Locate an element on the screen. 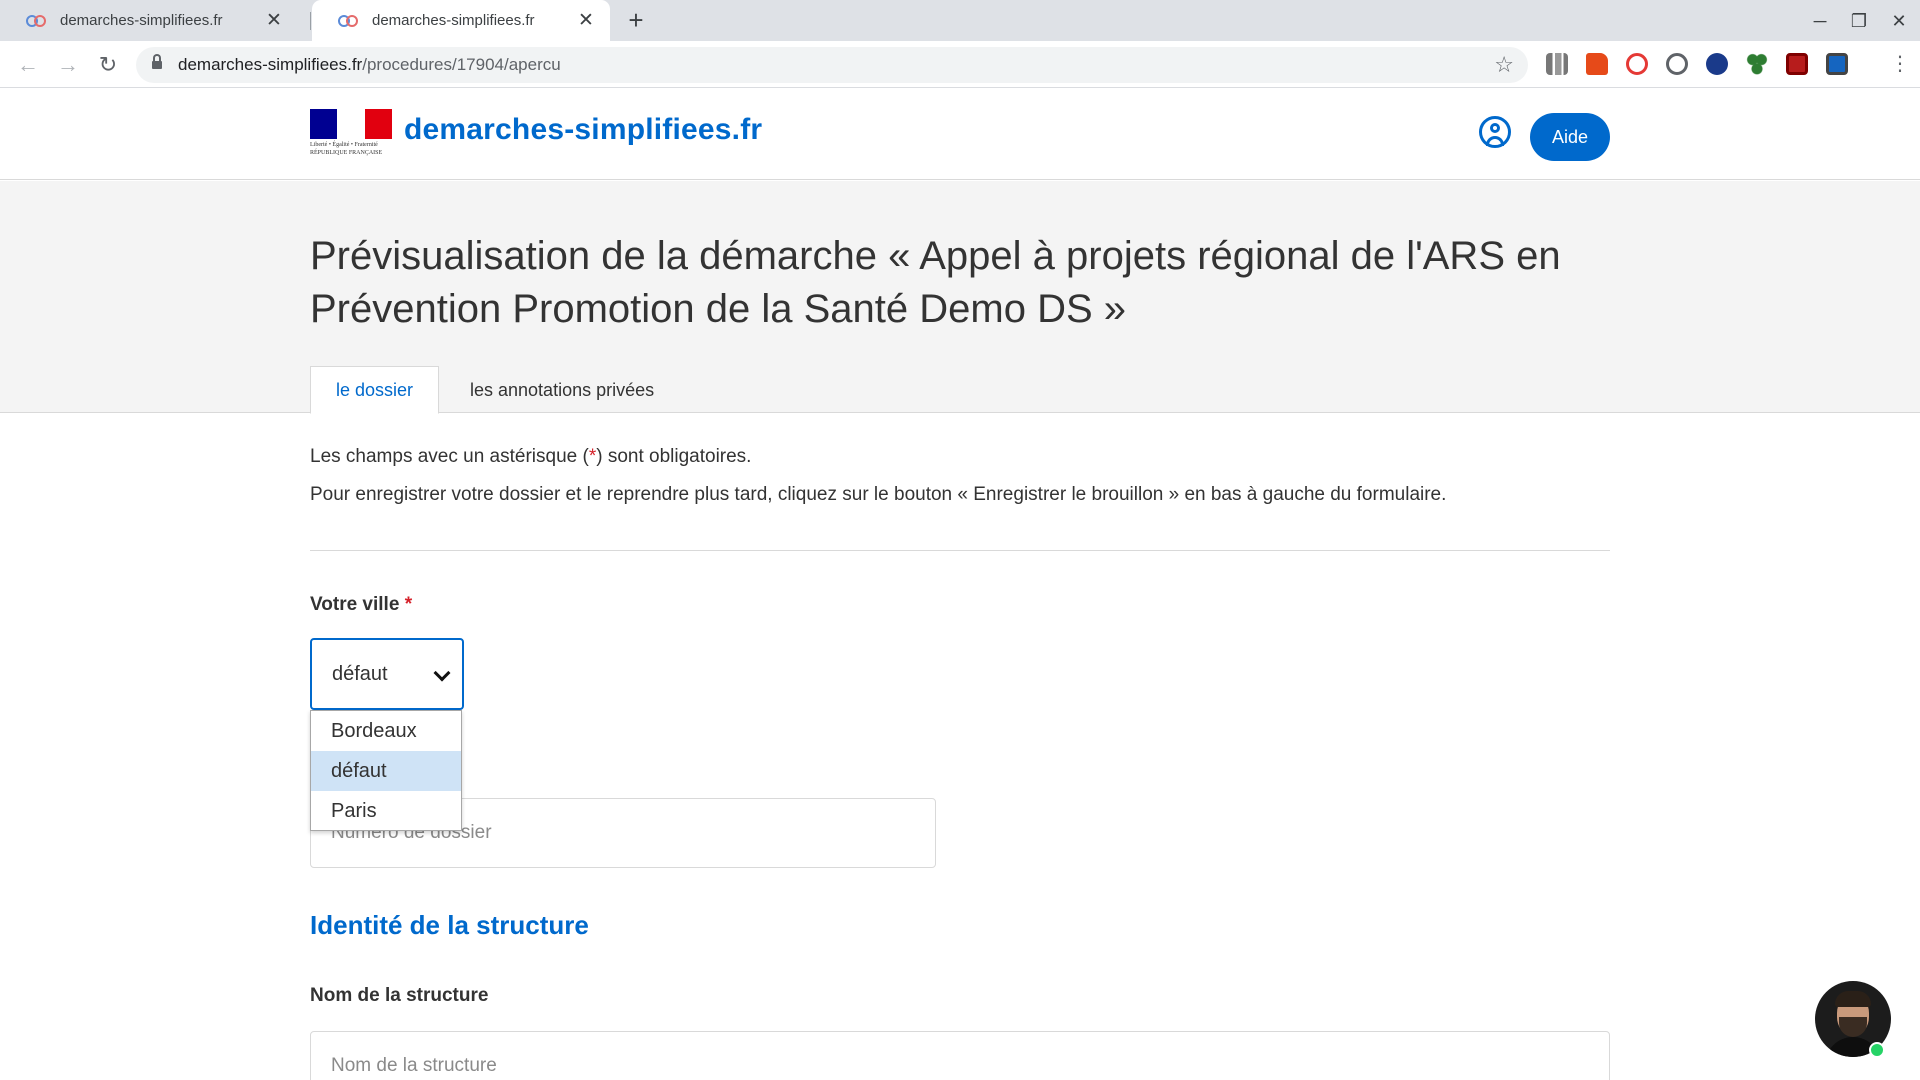 The image size is (1920, 1080). privacy-ext-icon is located at coordinates (1717, 64).